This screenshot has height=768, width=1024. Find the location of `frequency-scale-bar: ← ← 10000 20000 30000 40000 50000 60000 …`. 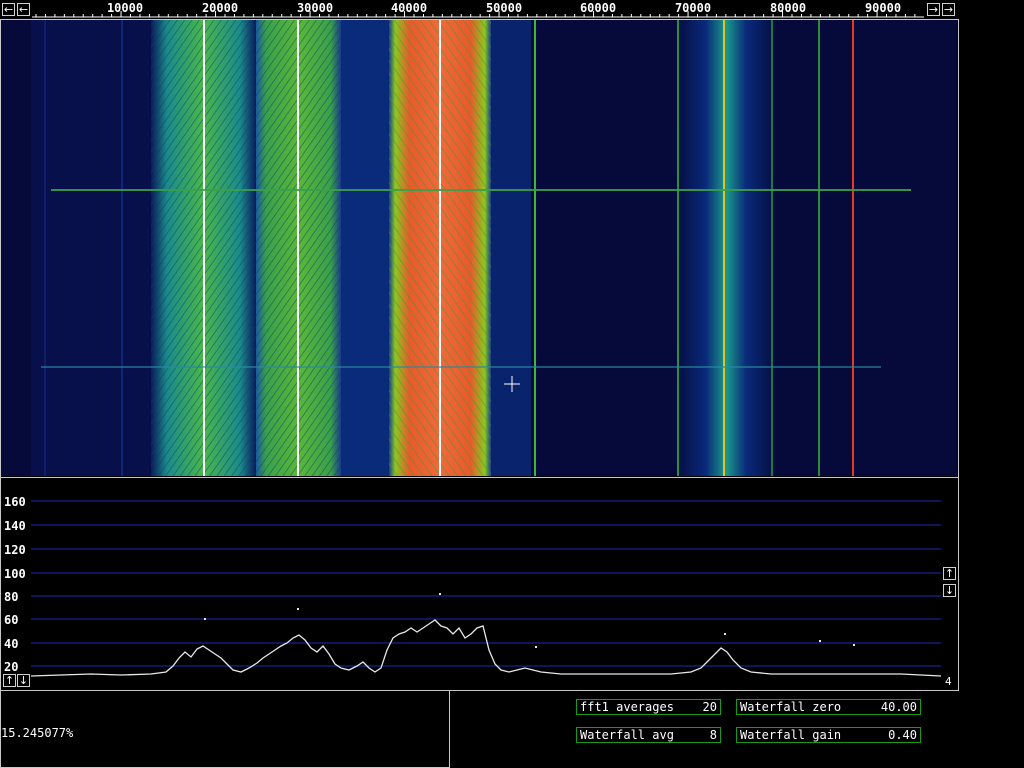

frequency-scale-bar: ← ← 10000 20000 30000 40000 50000 60000 … is located at coordinates (479, 10).